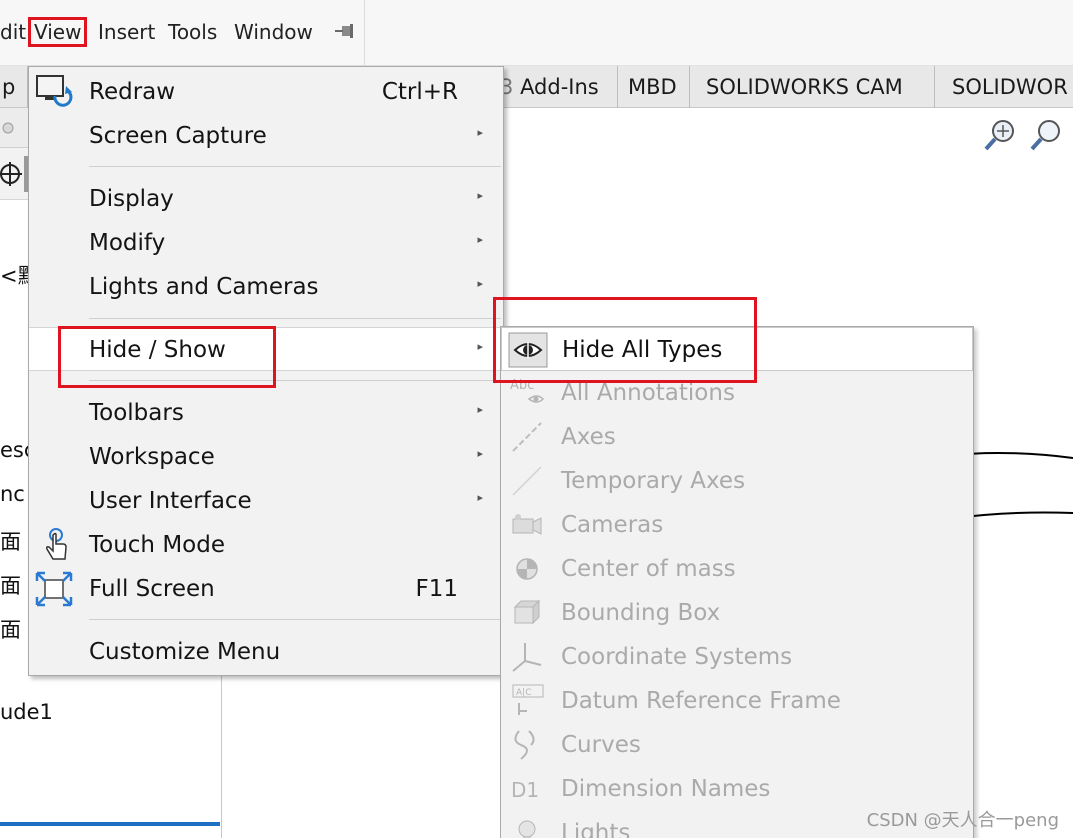 The height and width of the screenshot is (838, 1073). What do you see at coordinates (522, 385) in the screenshot?
I see `annotation-icon-text: Abc` at bounding box center [522, 385].